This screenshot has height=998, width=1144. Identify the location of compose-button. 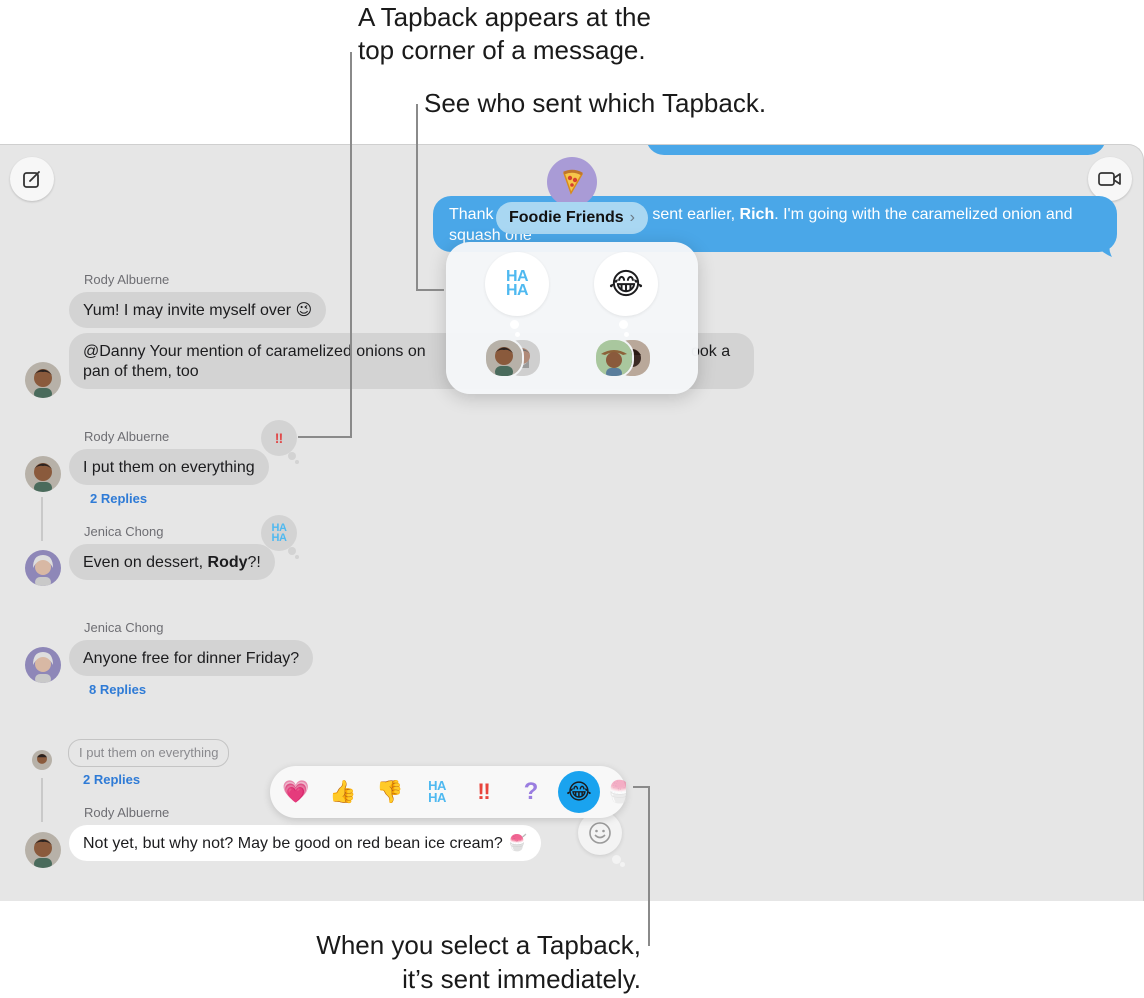
(32, 179).